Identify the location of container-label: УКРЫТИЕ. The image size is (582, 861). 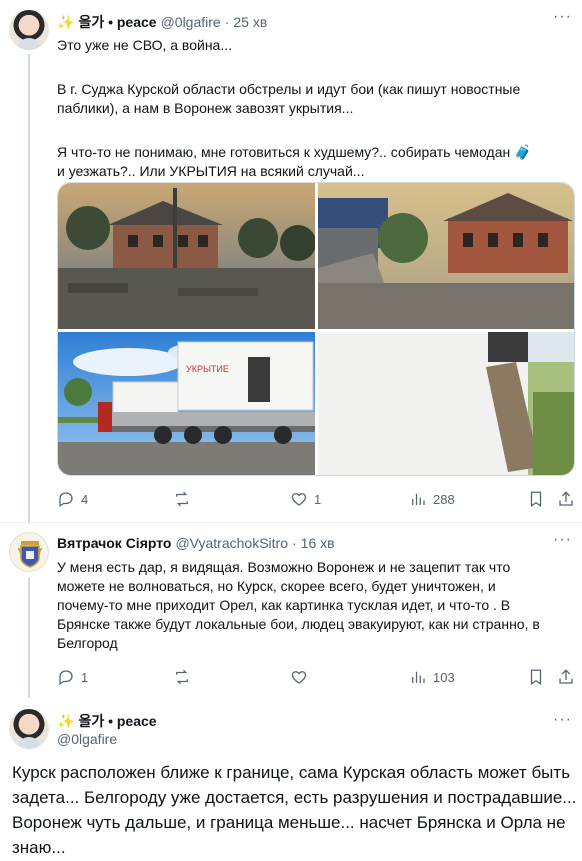
(207, 369).